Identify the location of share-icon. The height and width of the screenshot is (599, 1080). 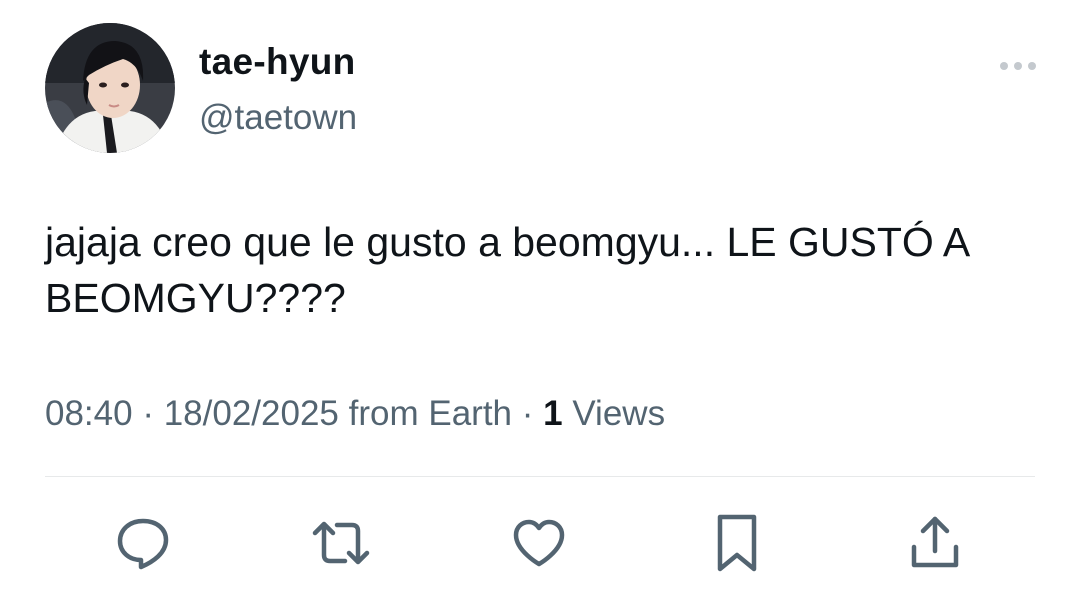
(935, 542).